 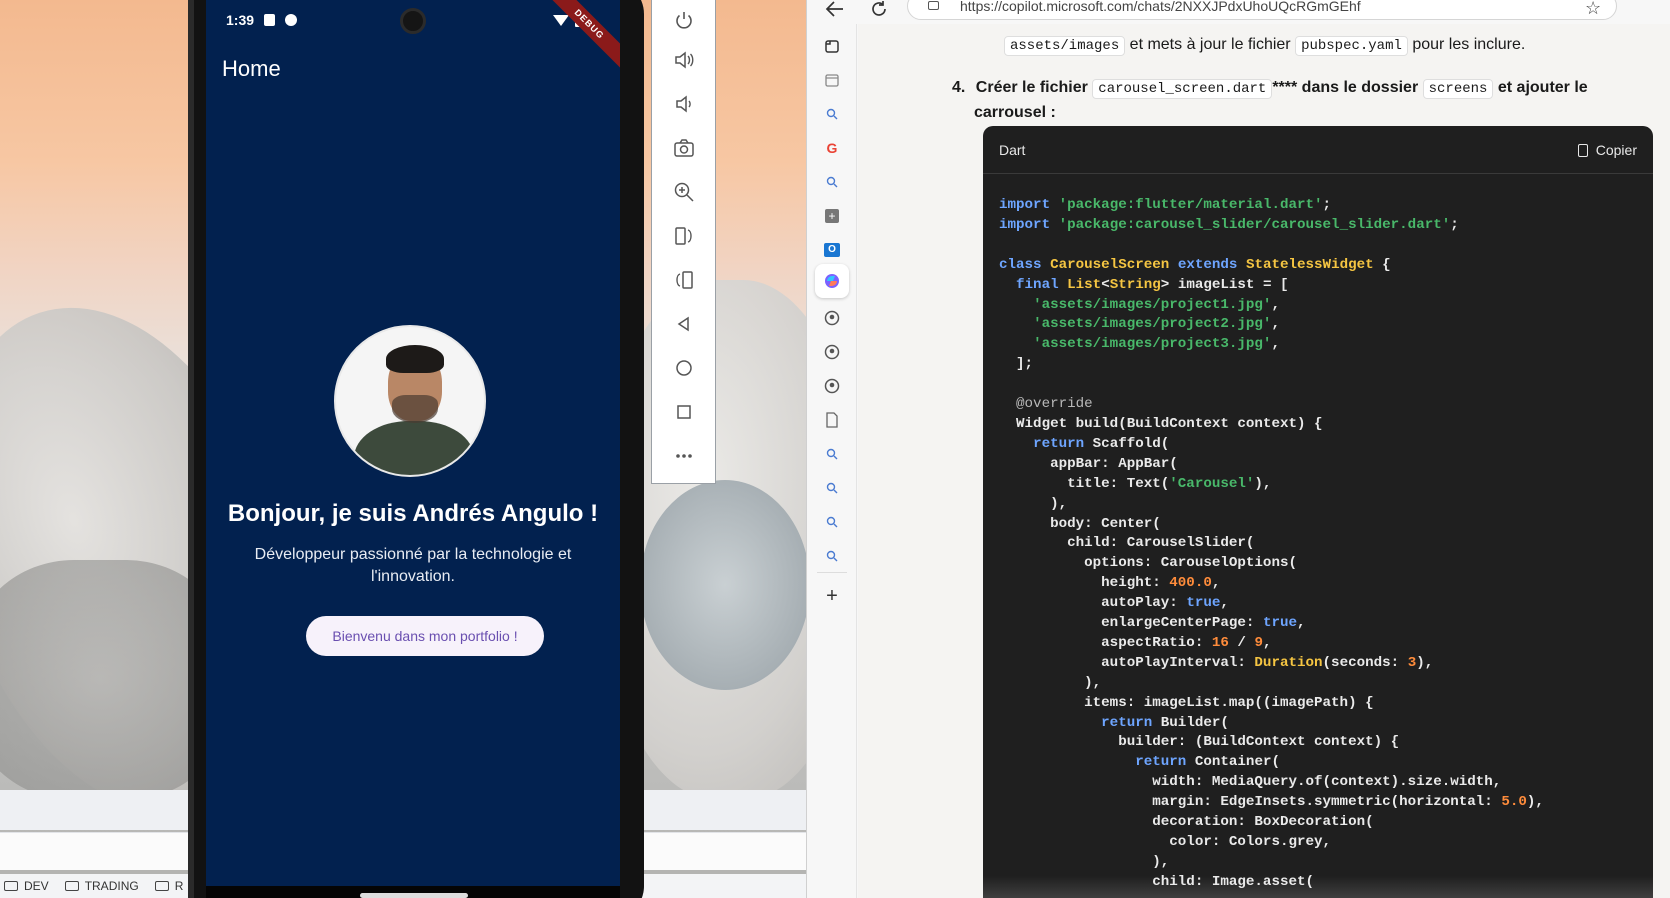 What do you see at coordinates (240, 20) in the screenshot?
I see `status-time: 1:39` at bounding box center [240, 20].